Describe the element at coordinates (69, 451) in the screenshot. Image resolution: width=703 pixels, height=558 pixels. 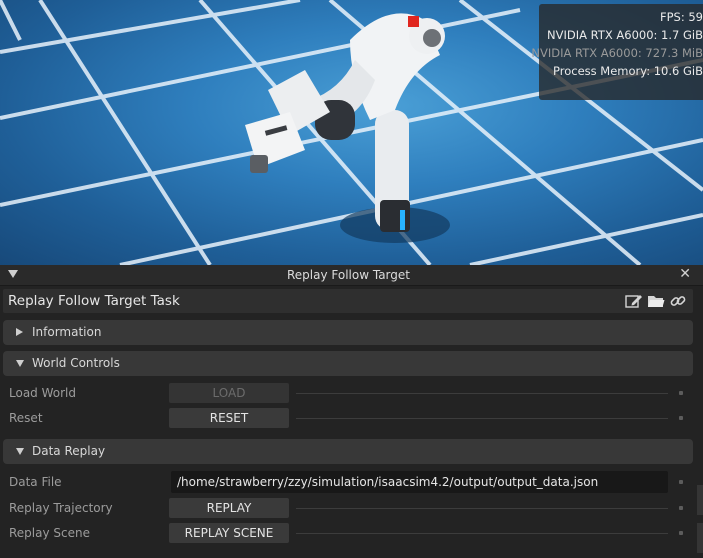
I see `section-label: Data Replay` at that location.